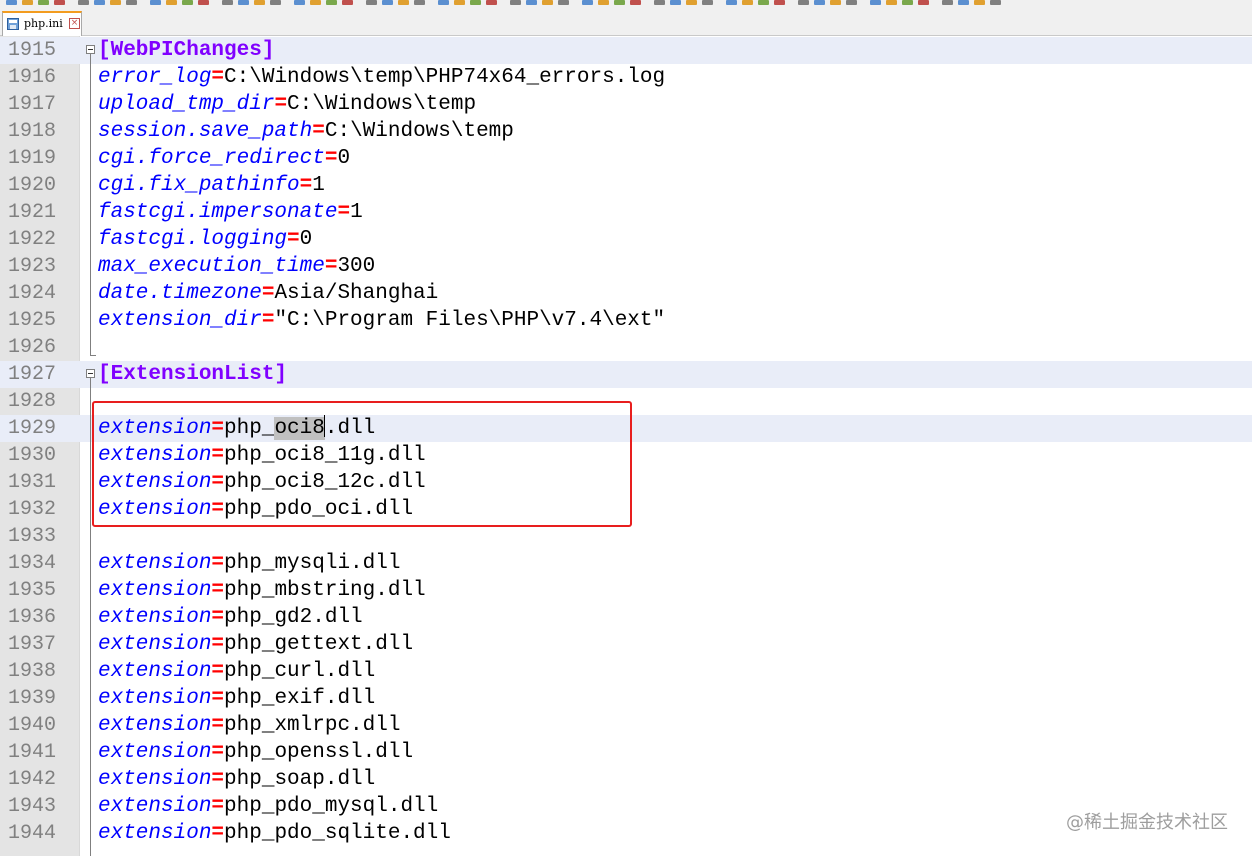 This screenshot has height=856, width=1252. Describe the element at coordinates (211, 266) in the screenshot. I see `ini-key: max_execution_time` at that location.